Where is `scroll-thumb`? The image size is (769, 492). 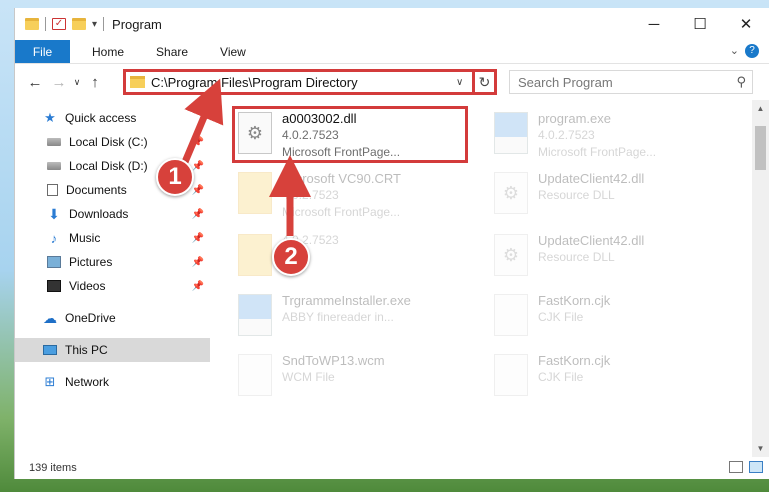
scroll-thumb is located at coordinates (760, 148).